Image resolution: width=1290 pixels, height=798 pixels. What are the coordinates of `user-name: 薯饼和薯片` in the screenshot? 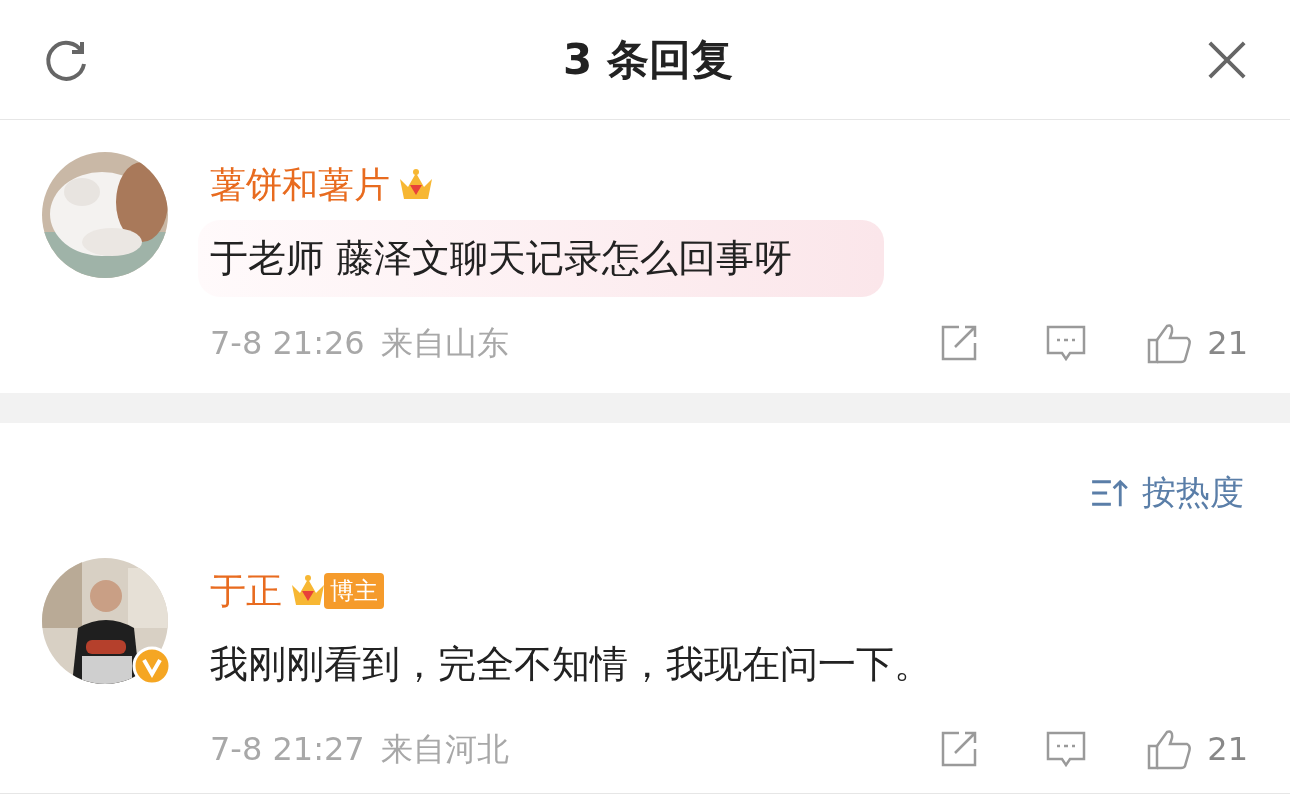 It's located at (300, 185).